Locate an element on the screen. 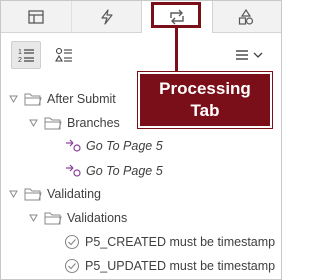  svg-text: 2 is located at coordinates (20, 60).